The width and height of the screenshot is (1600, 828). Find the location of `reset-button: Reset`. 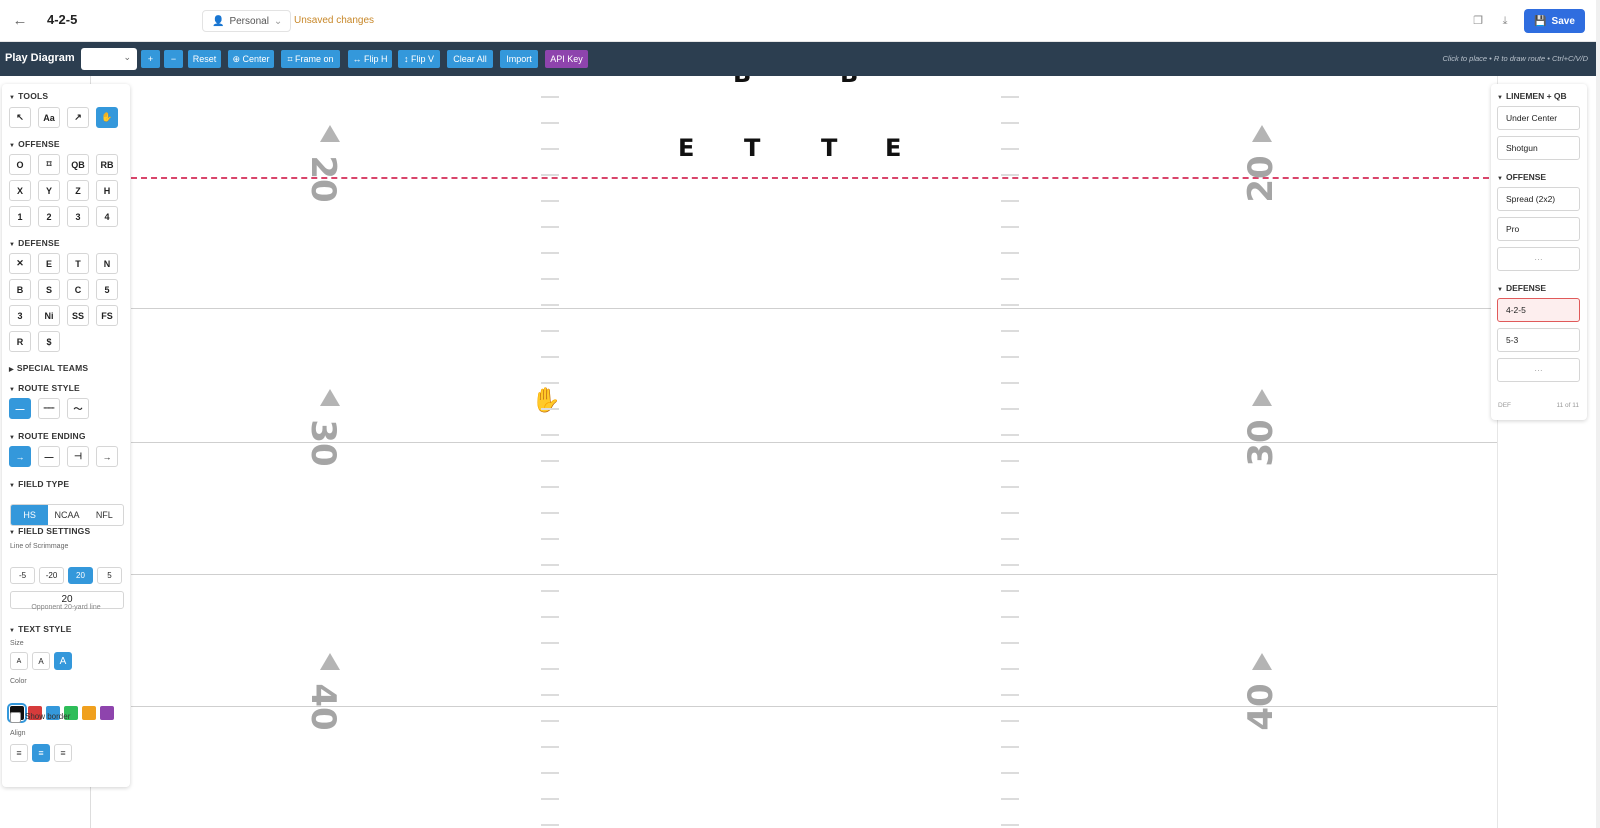

reset-button: Reset is located at coordinates (204, 59).